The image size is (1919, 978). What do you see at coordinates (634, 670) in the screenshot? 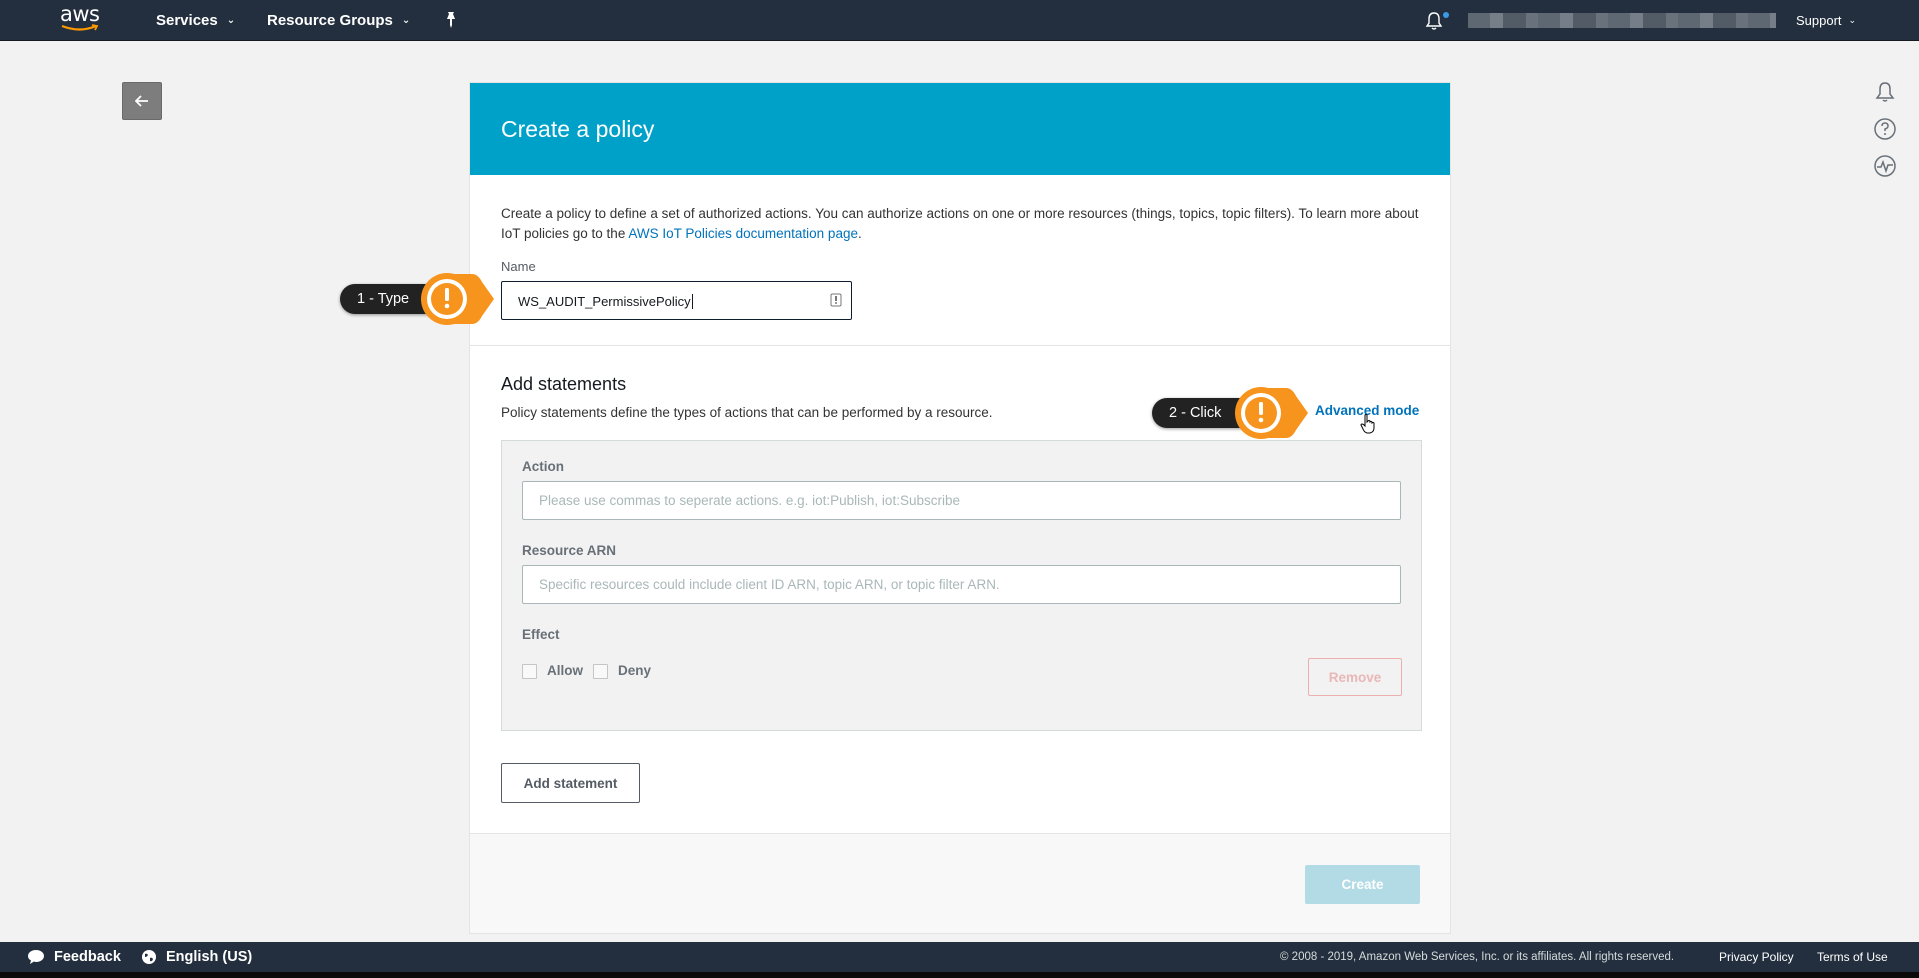
I see `deny-label: Deny` at bounding box center [634, 670].